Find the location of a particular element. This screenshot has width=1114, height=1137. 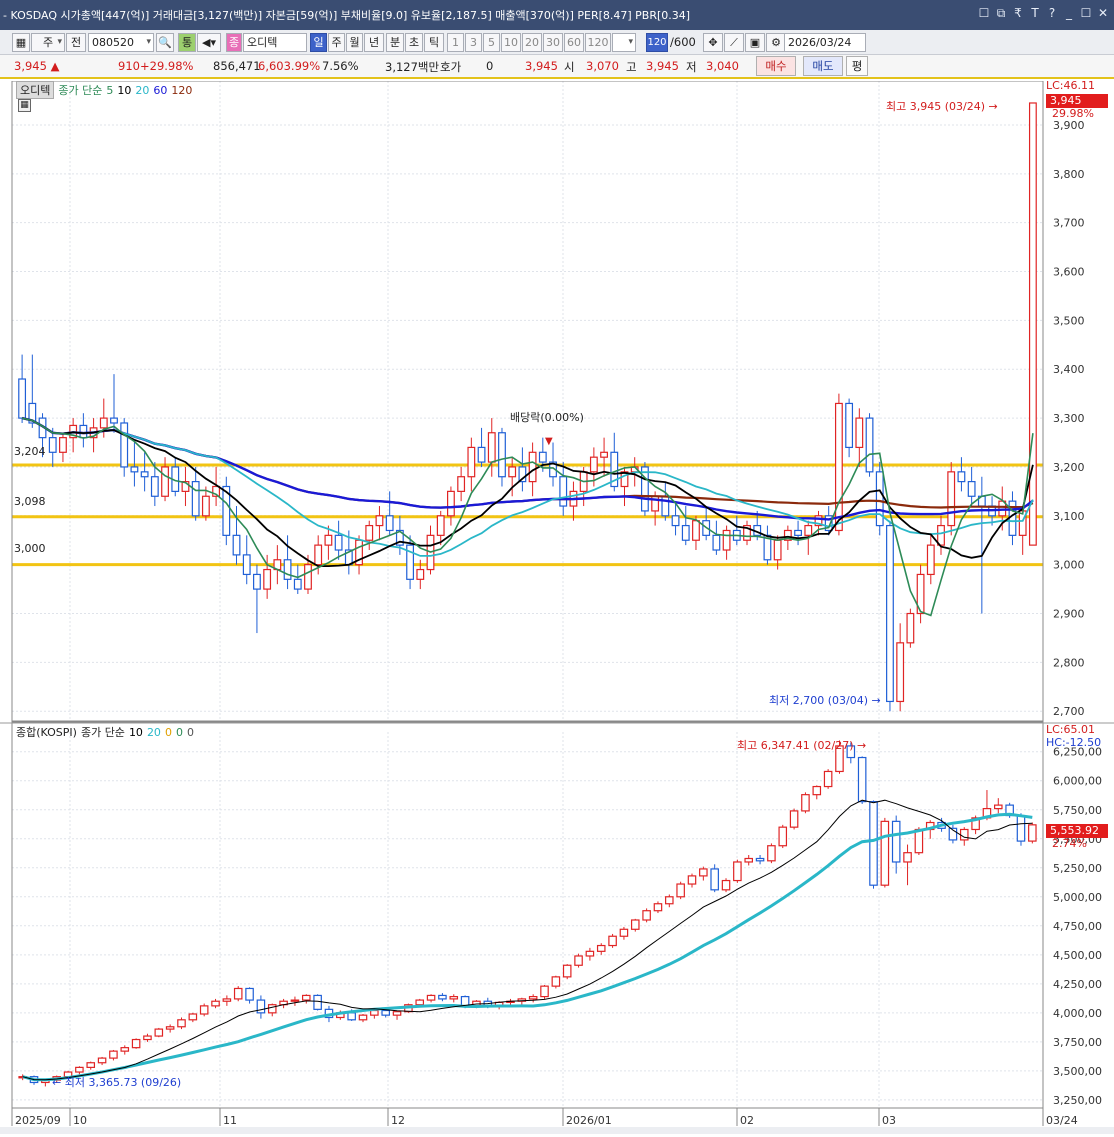

search-icon: 🔍 is located at coordinates (165, 42).